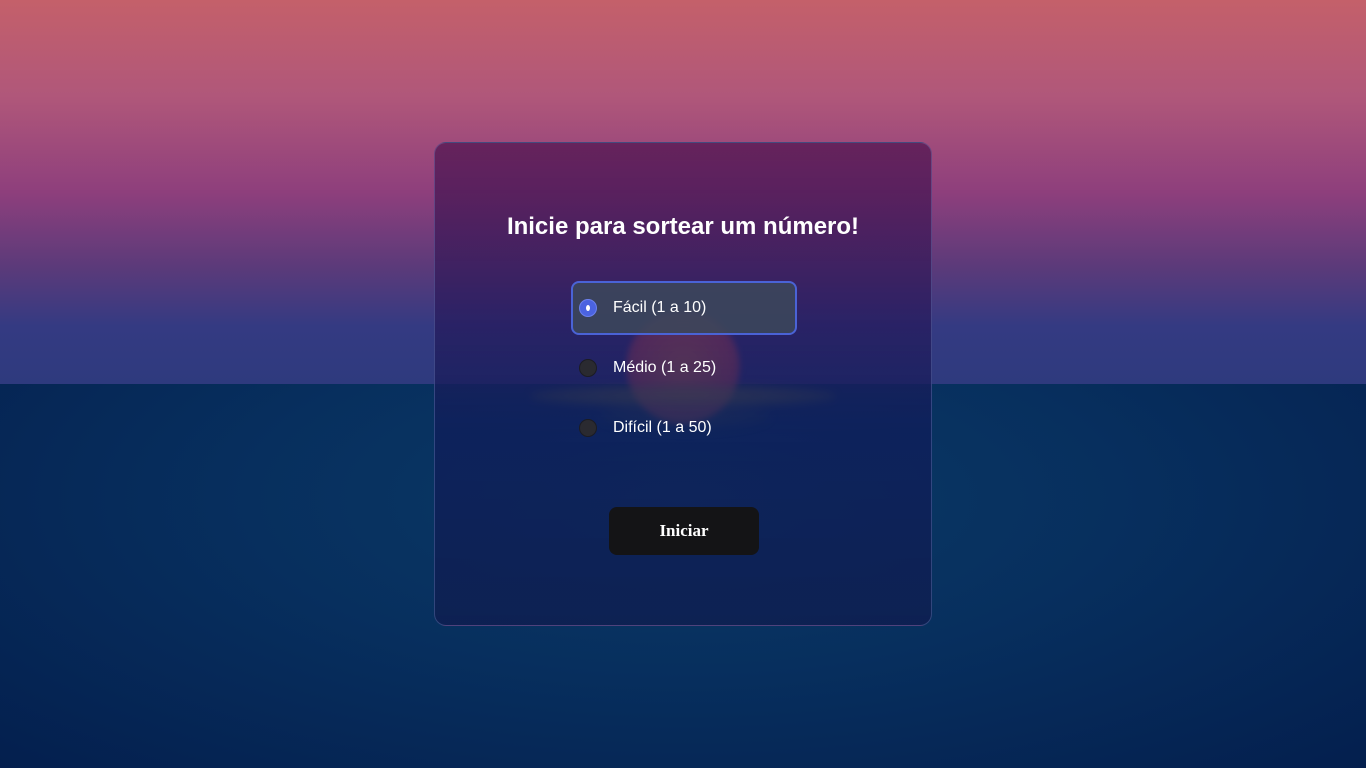 The width and height of the screenshot is (1366, 768). I want to click on difficulty-label-easy: Fácil (1 a 10), so click(660, 307).